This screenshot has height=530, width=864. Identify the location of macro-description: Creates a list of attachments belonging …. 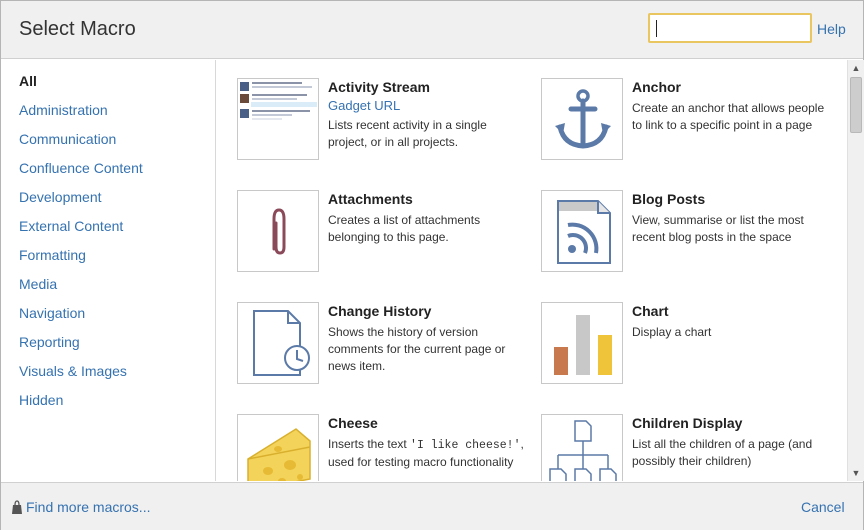
(404, 228).